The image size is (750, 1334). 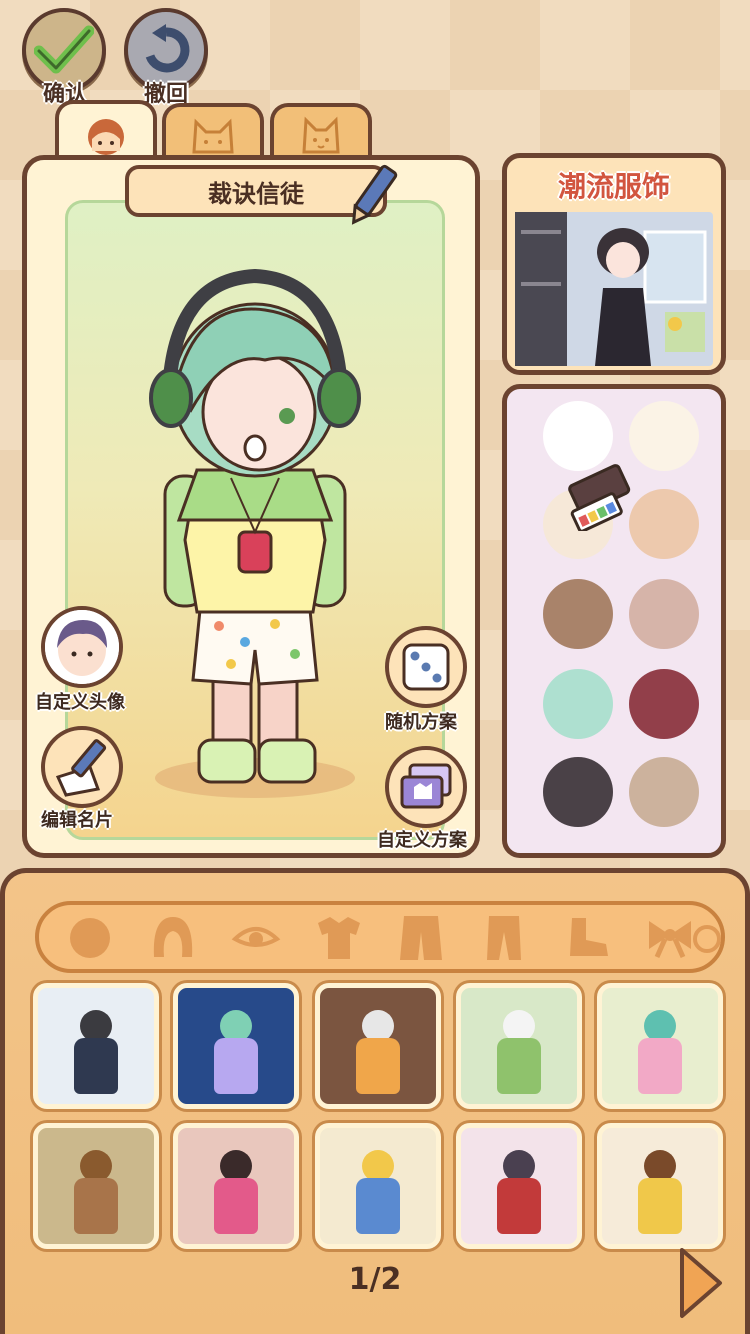 I want to click on color-palette, so click(x=614, y=621).